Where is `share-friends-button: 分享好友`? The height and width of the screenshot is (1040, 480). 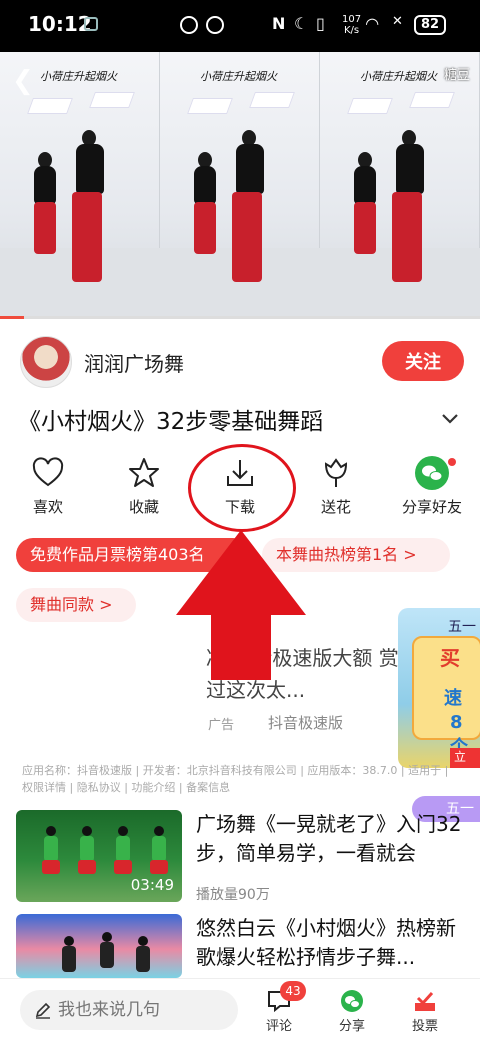 share-friends-button: 分享好友 is located at coordinates (432, 491).